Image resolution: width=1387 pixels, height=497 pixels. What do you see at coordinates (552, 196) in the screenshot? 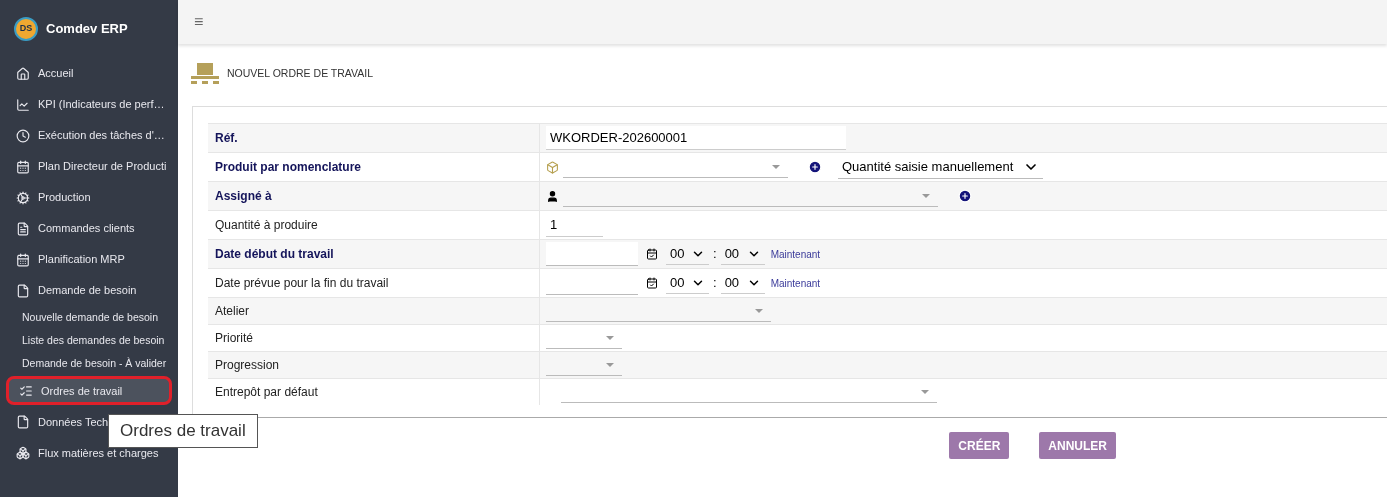
I see `person-icon` at bounding box center [552, 196].